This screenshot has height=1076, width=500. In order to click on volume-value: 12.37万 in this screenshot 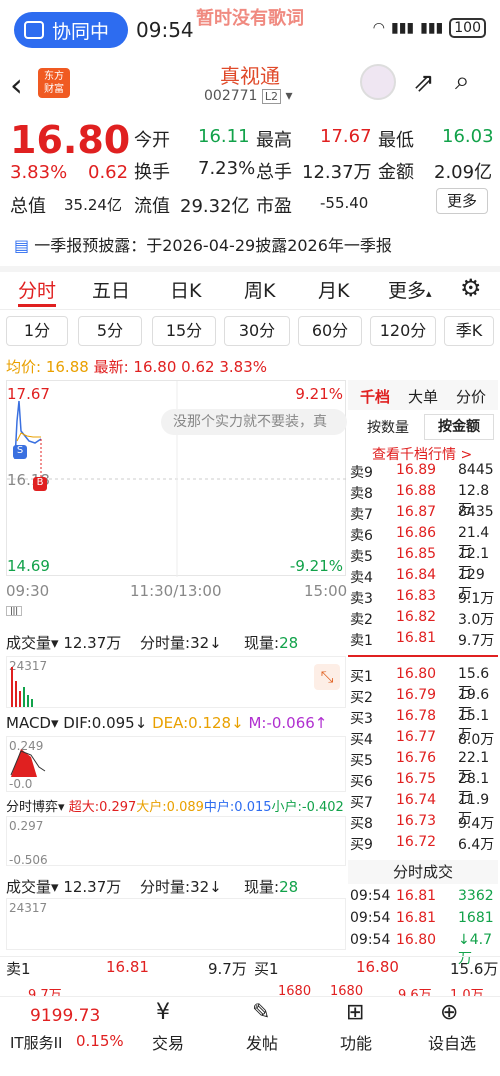, I will do `click(337, 172)`.